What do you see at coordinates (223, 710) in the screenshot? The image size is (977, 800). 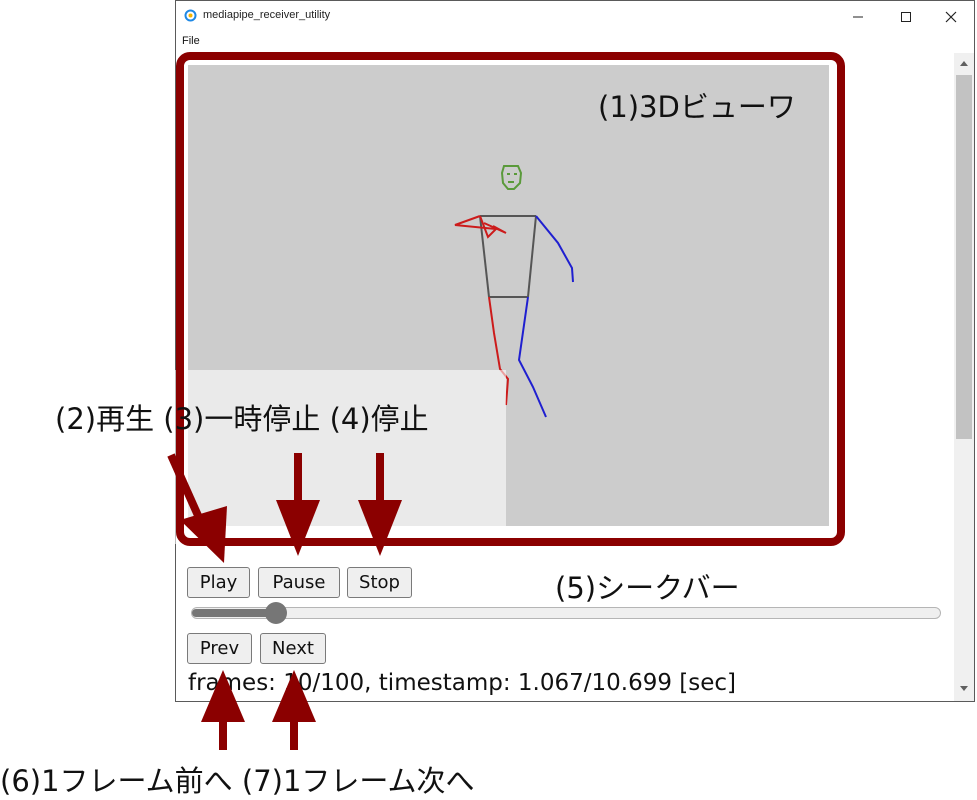 I see `arrow-to-prev-icon` at bounding box center [223, 710].